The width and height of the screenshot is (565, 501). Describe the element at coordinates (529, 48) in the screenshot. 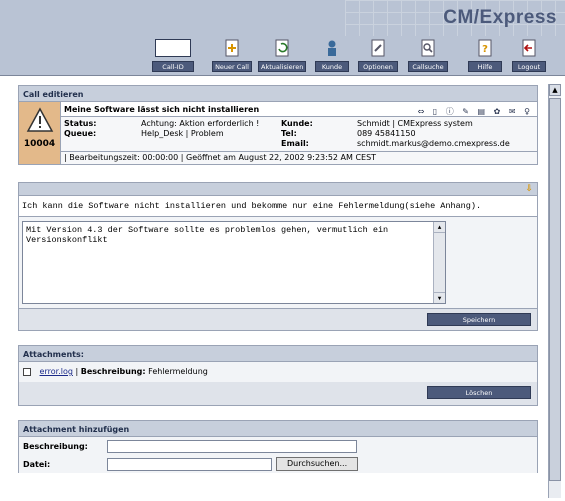

I see `logout-icon` at that location.